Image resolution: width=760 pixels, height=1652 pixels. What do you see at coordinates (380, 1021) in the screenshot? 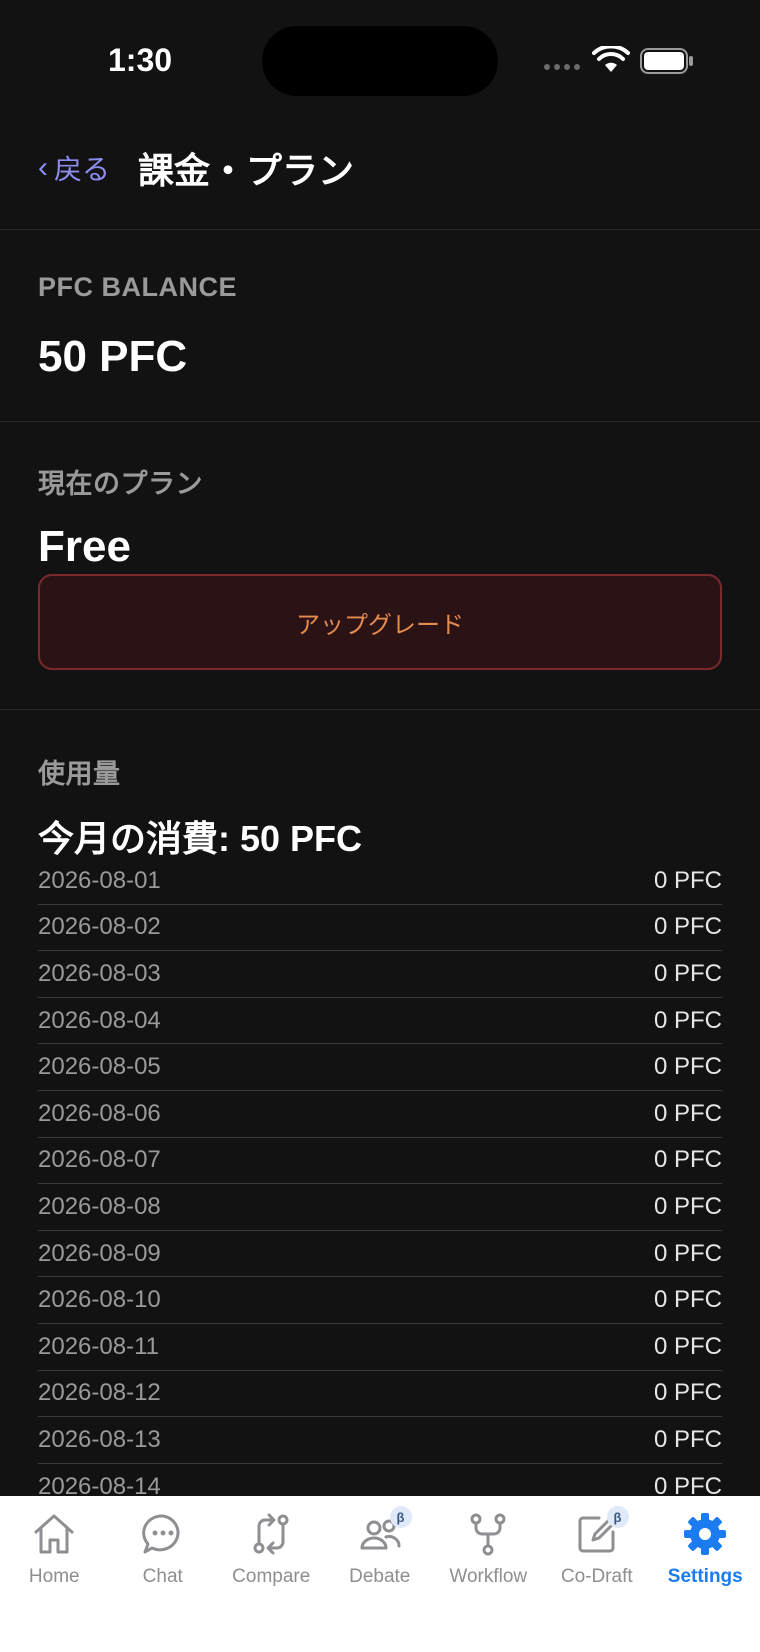
I see `usage-row: 2026-08-04 0 PFC` at bounding box center [380, 1021].